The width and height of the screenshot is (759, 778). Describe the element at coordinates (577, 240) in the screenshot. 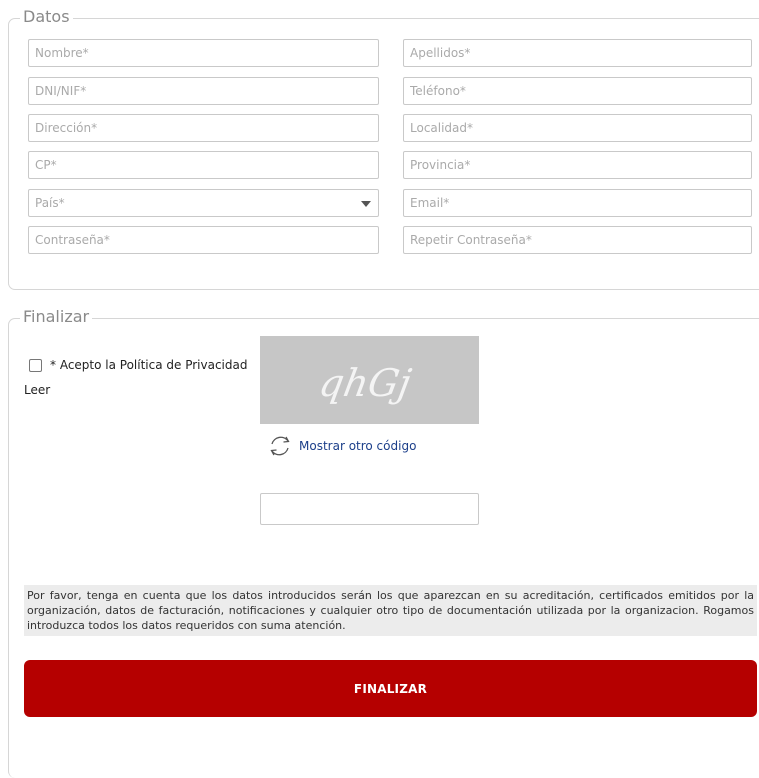

I see `repetir-contrasena-input` at that location.